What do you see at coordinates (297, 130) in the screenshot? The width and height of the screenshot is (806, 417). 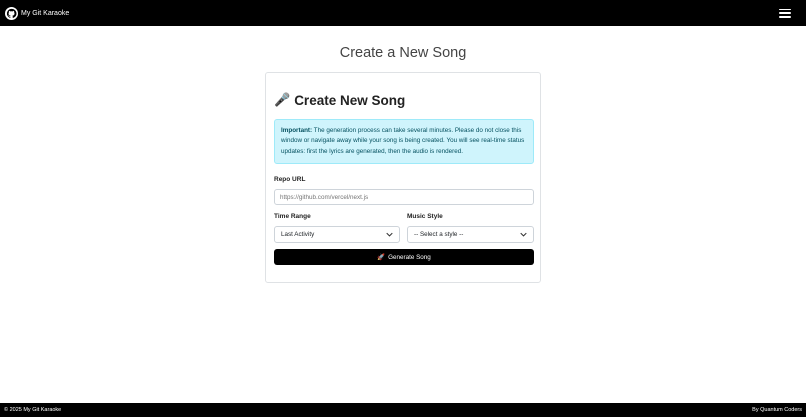 I see `alert-strong: Important:` at bounding box center [297, 130].